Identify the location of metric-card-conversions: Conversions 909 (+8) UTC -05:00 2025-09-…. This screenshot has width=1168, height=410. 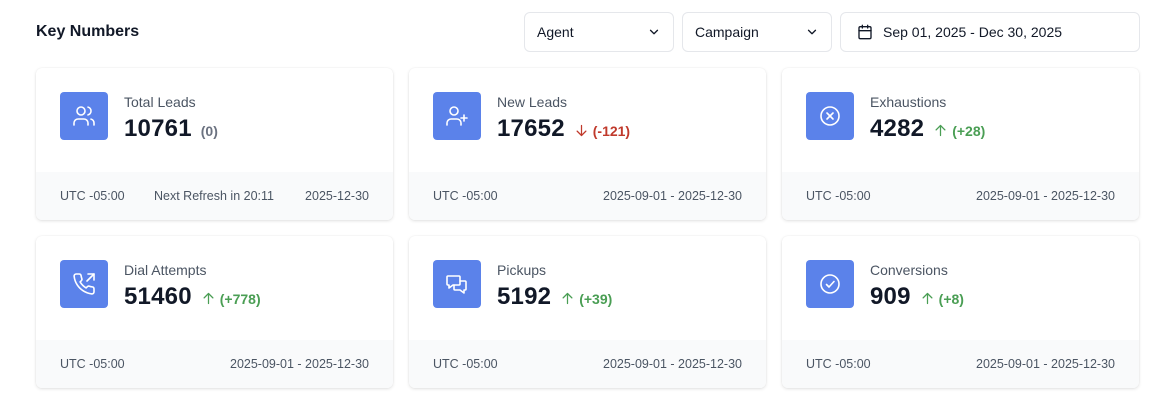
(960, 312).